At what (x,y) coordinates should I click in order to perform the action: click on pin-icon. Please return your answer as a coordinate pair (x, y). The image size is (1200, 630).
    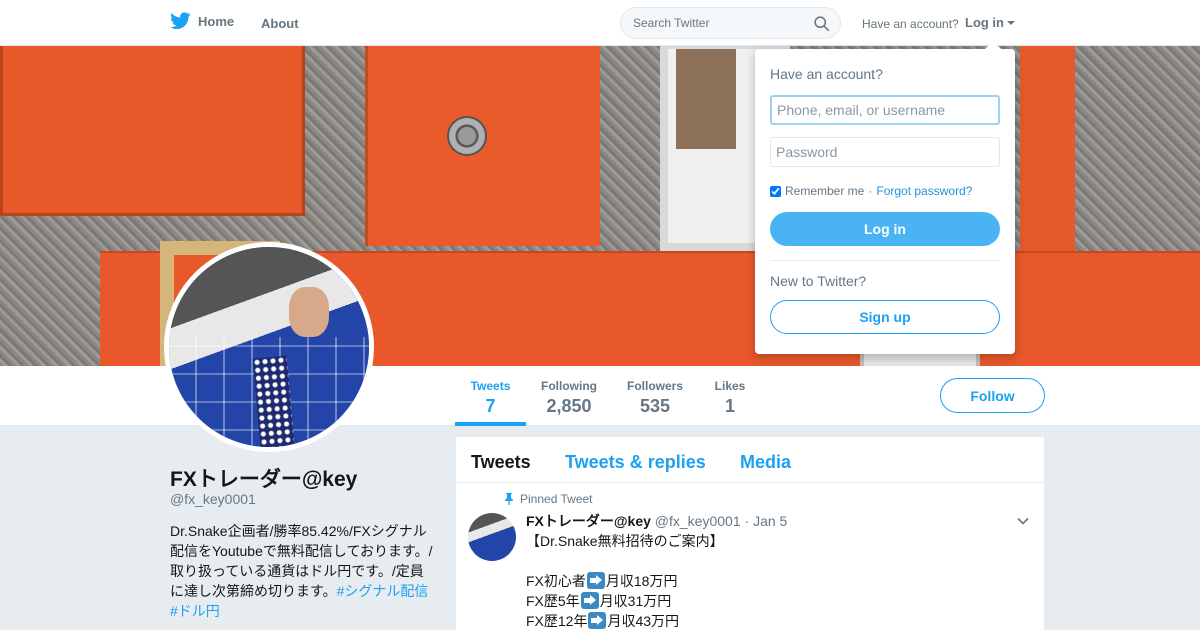
    Looking at the image, I should click on (509, 499).